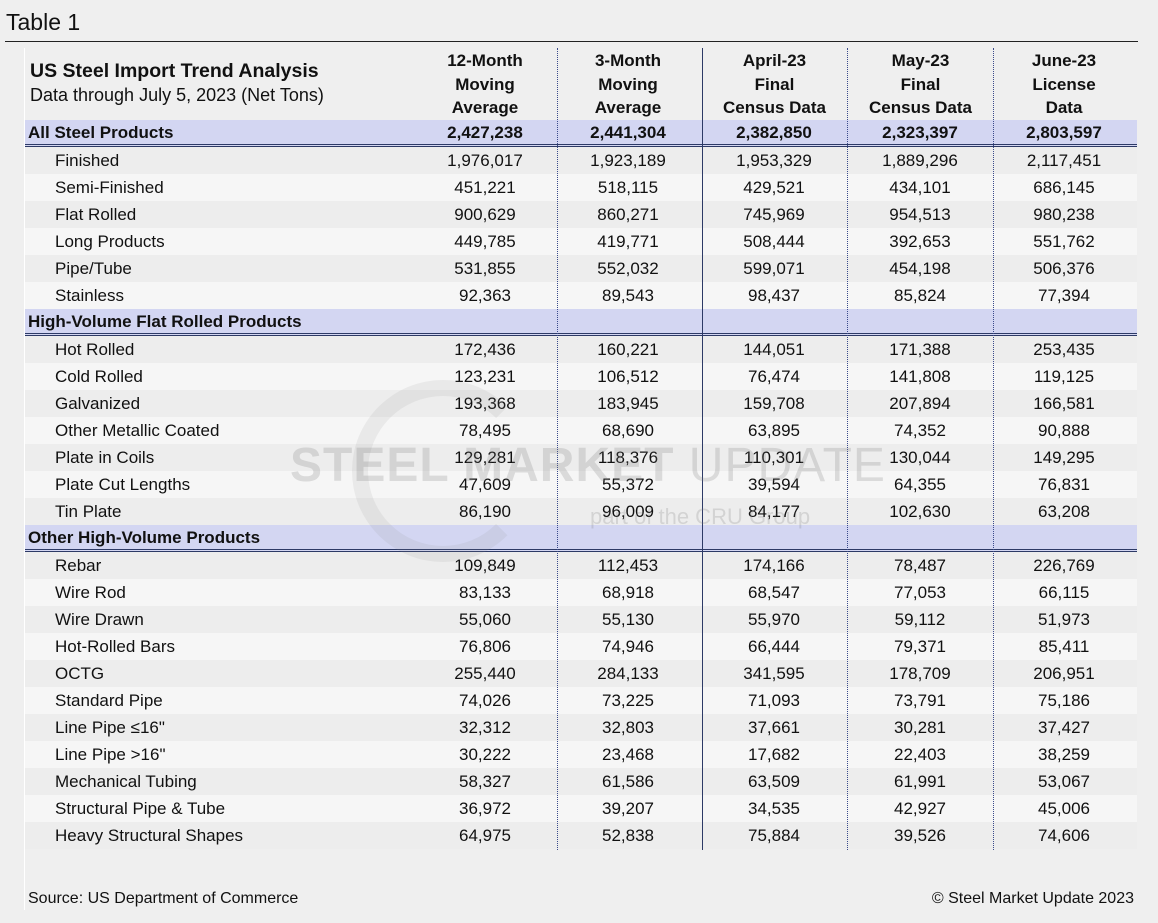 This screenshot has width=1158, height=923. Describe the element at coordinates (1064, 60) in the screenshot. I see `column-header-line: June-23` at that location.